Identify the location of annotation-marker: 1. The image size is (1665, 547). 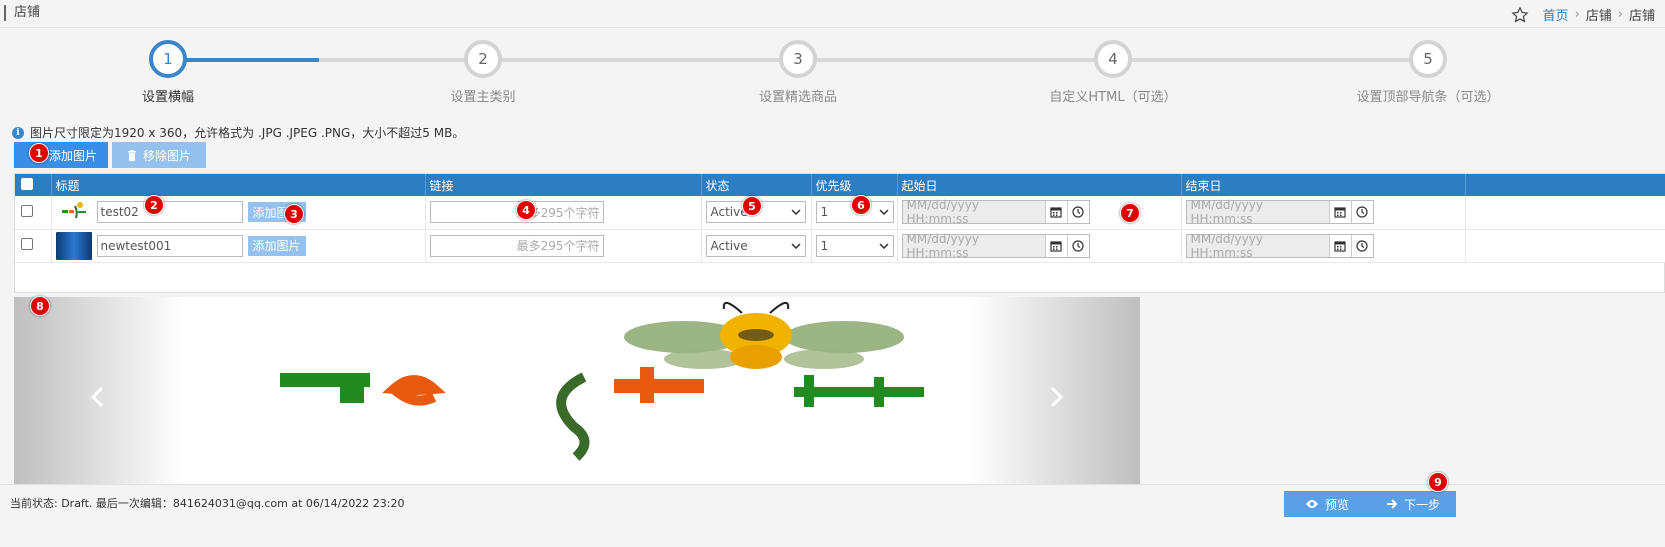
(39, 153).